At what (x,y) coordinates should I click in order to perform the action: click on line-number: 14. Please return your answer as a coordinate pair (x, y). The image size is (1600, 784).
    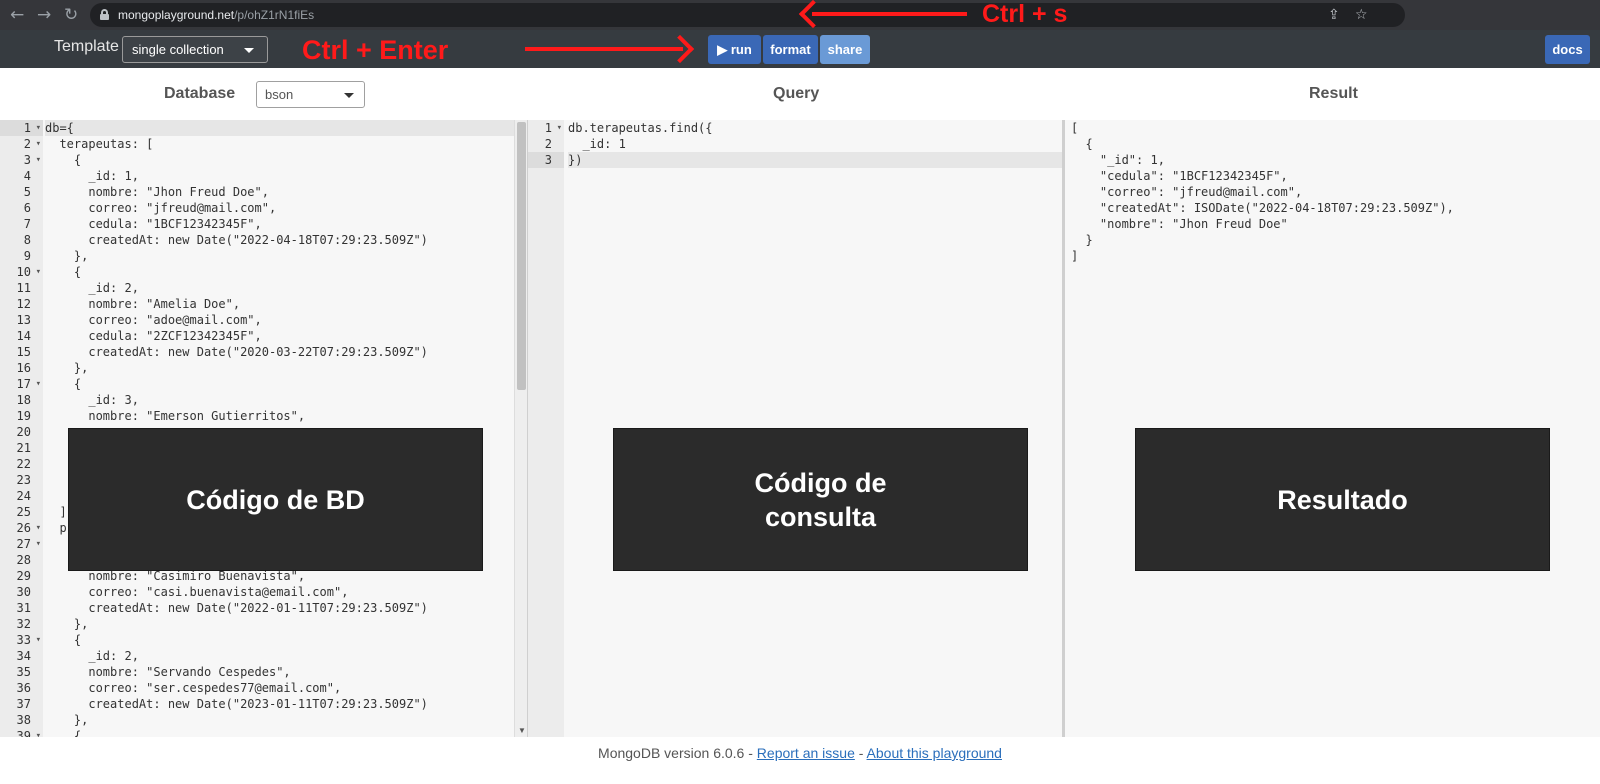
    Looking at the image, I should click on (23, 336).